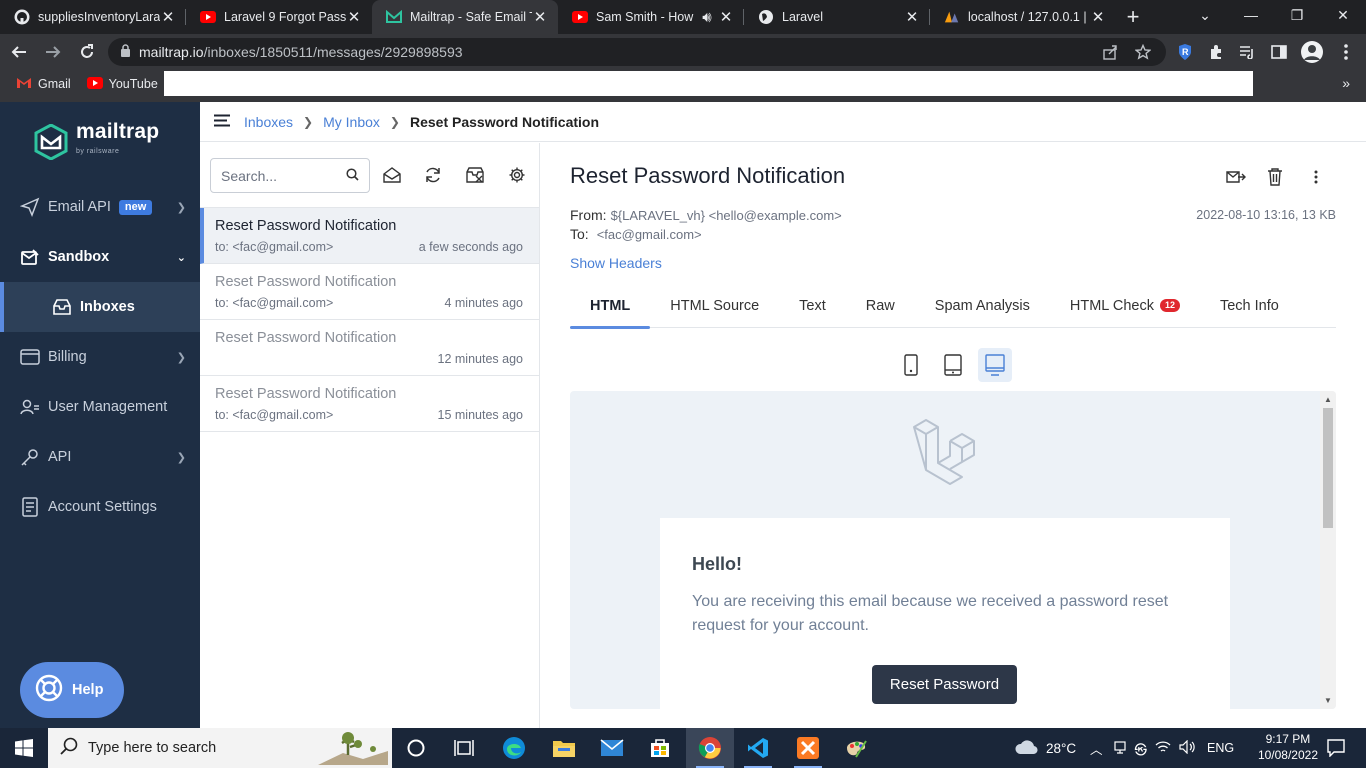 The image size is (1366, 769). Describe the element at coordinates (465, 17) in the screenshot. I see `browser-tab-active: Mailtrap - Safe Email T ✕` at that location.